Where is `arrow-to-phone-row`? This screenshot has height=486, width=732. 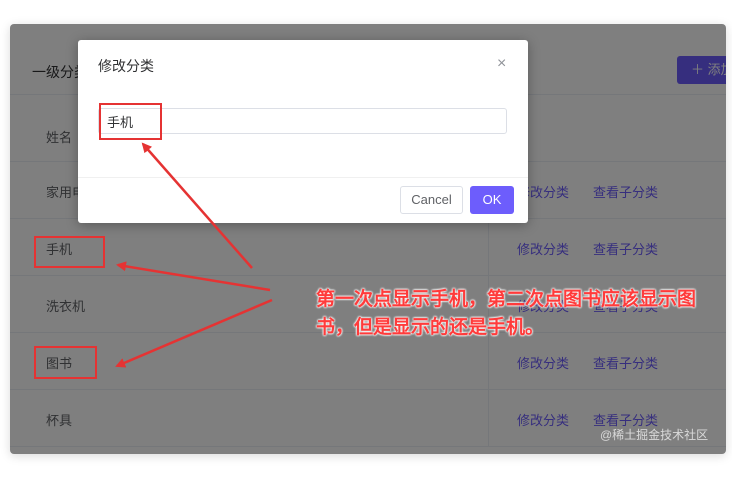
arrow-to-phone-row is located at coordinates (193, 276).